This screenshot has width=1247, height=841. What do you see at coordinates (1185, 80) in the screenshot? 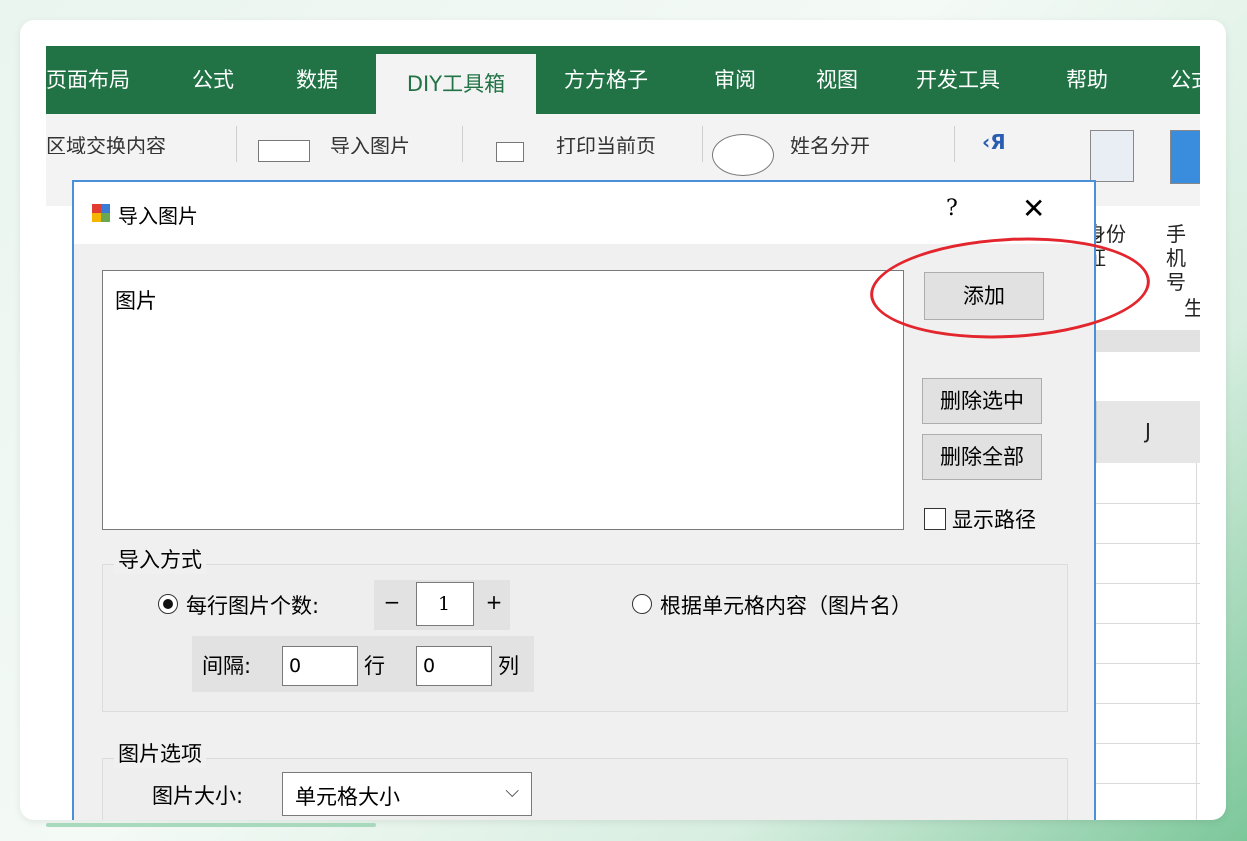
I see `tab-formulas-2: 公式` at bounding box center [1185, 80].